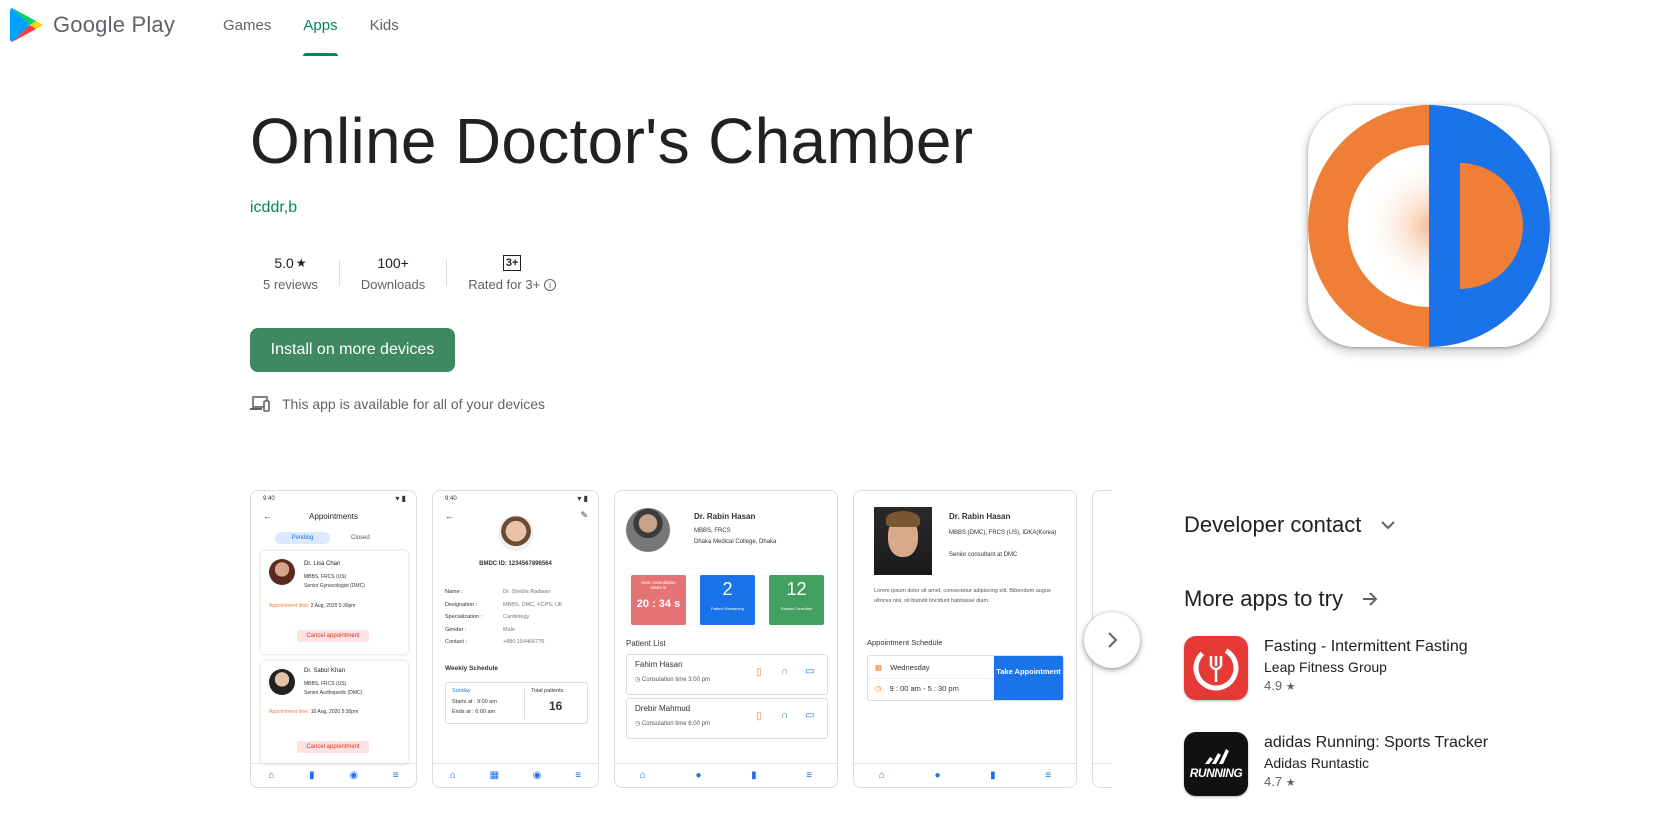  Describe the element at coordinates (463, 617) in the screenshot. I see `detail-key: Specialization :` at that location.